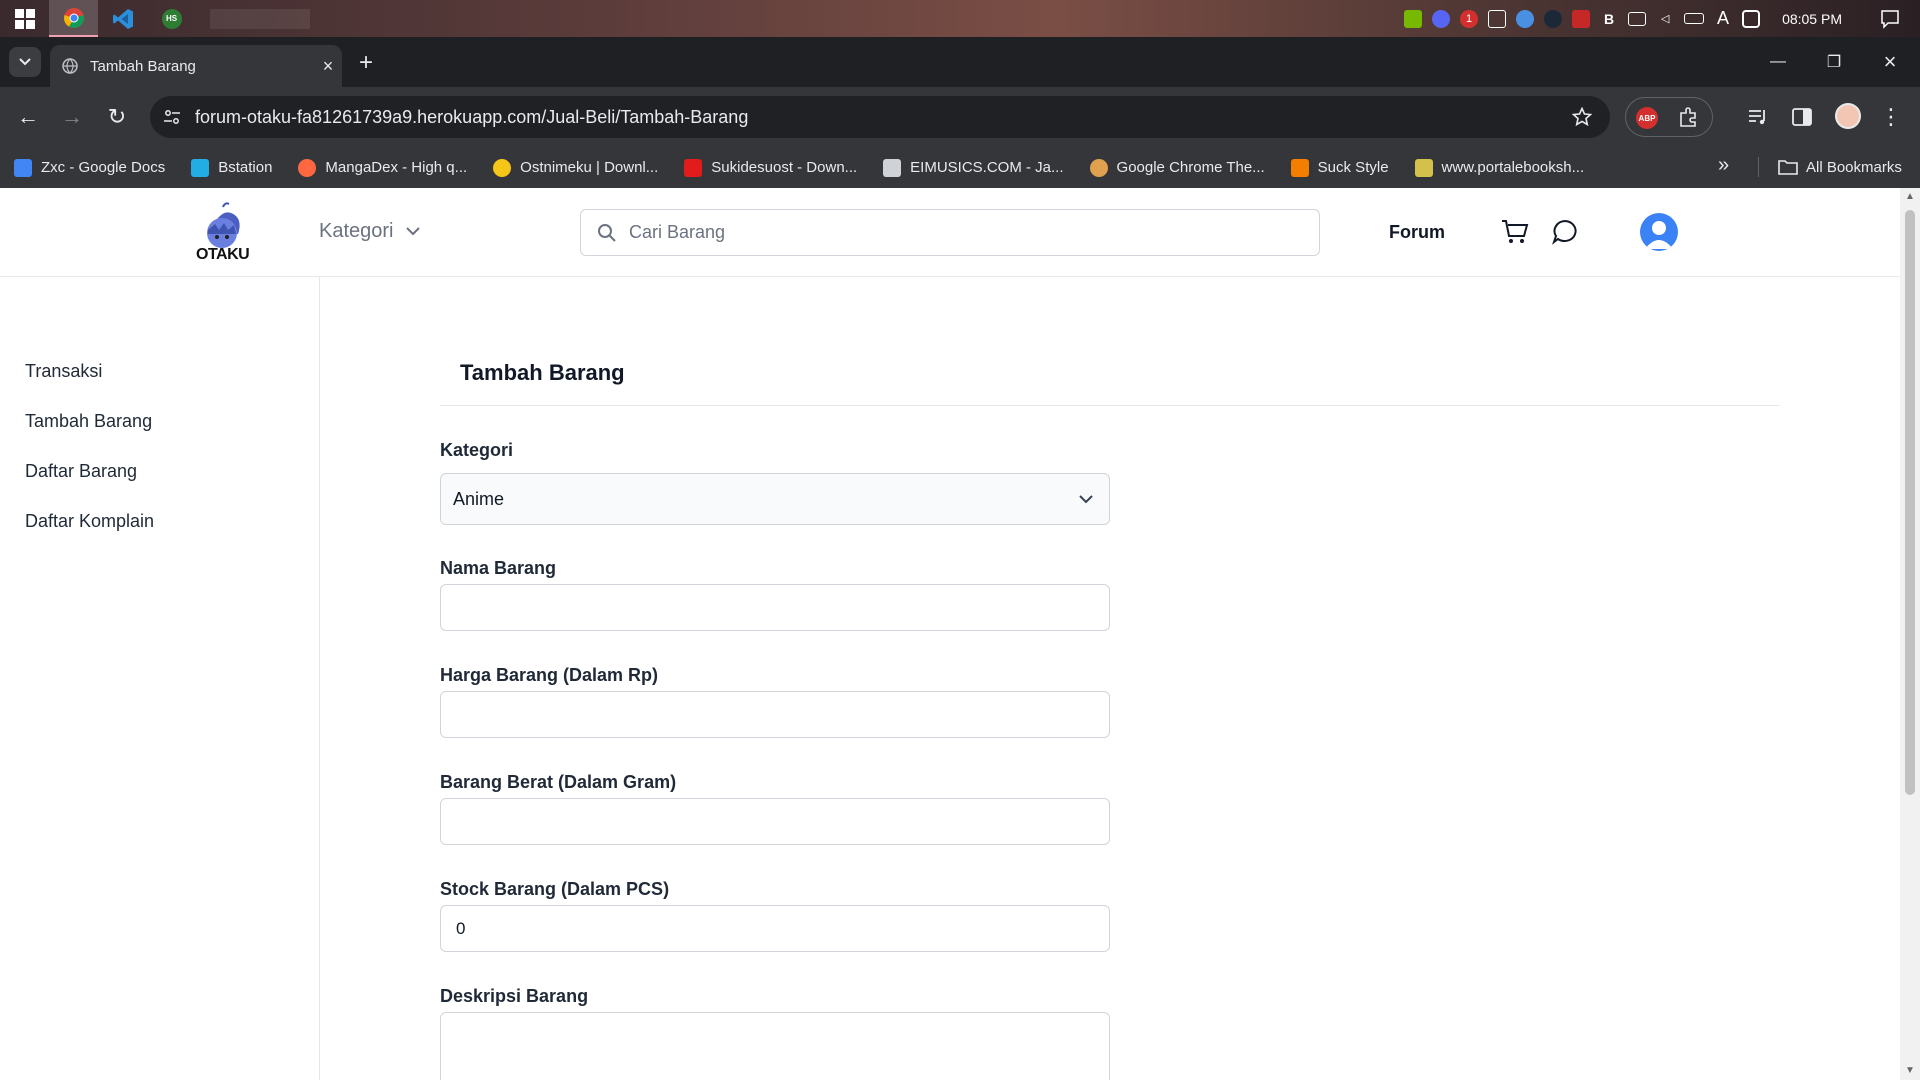  Describe the element at coordinates (24, 18) in the screenshot. I see `windows-start-button` at that location.